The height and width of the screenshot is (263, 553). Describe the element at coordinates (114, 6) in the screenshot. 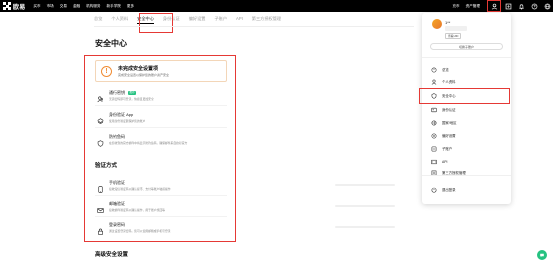

I see `nav-item-academy: 新手学院` at that location.